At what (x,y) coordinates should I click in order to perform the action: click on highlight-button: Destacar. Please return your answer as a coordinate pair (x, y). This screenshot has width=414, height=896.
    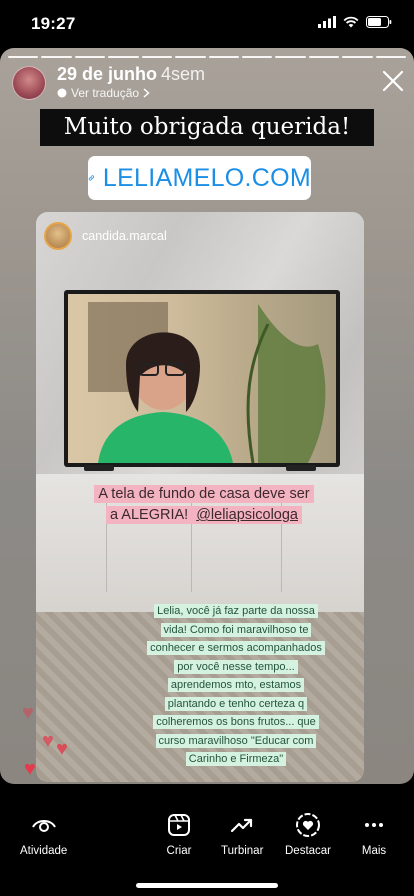
    Looking at the image, I should click on (308, 834).